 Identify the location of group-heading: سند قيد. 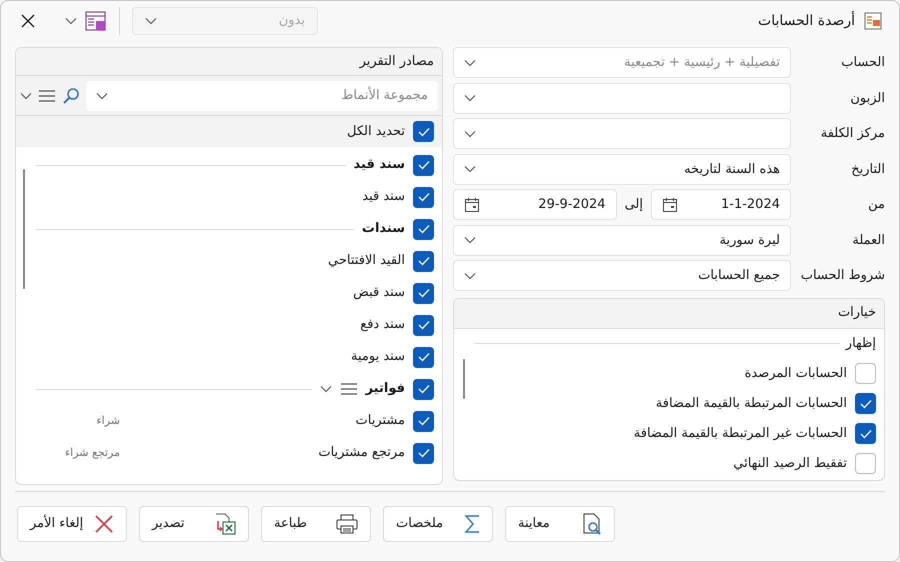
(379, 165).